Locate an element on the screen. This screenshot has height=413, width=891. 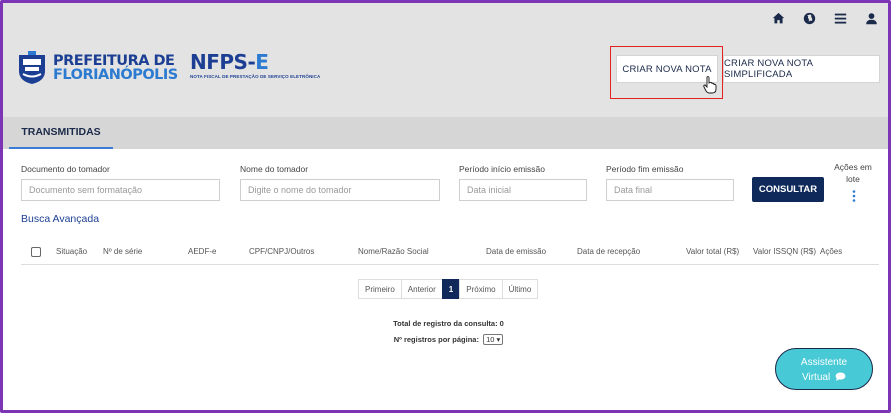
product-suffix: E is located at coordinates (262, 62).